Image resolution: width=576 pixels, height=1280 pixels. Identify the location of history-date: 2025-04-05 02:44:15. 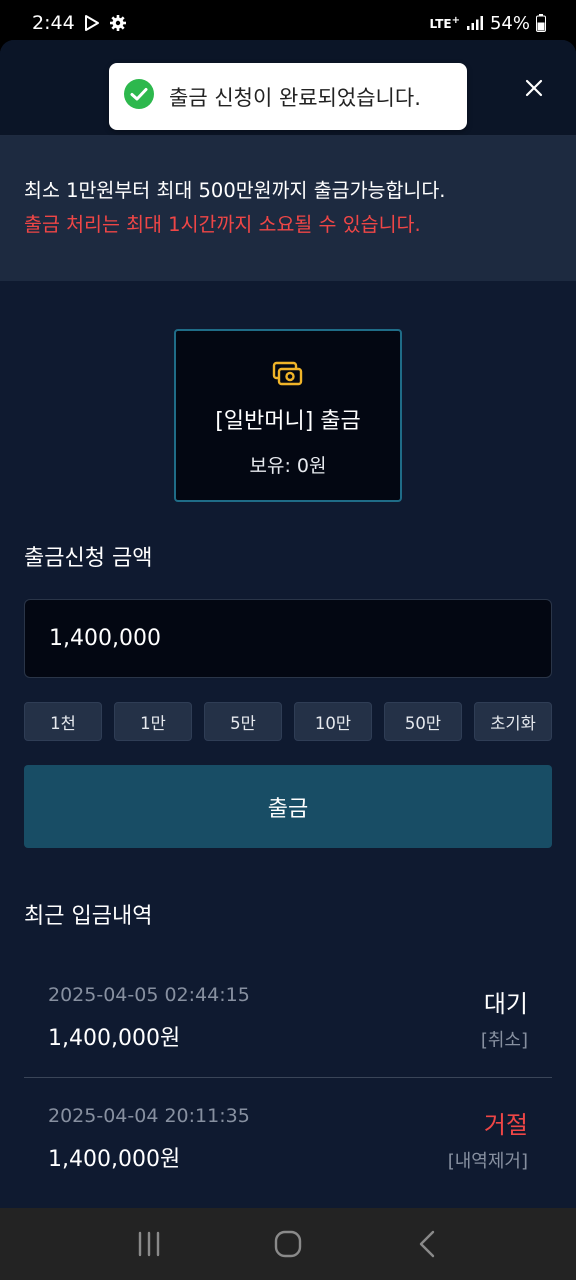
(149, 995).